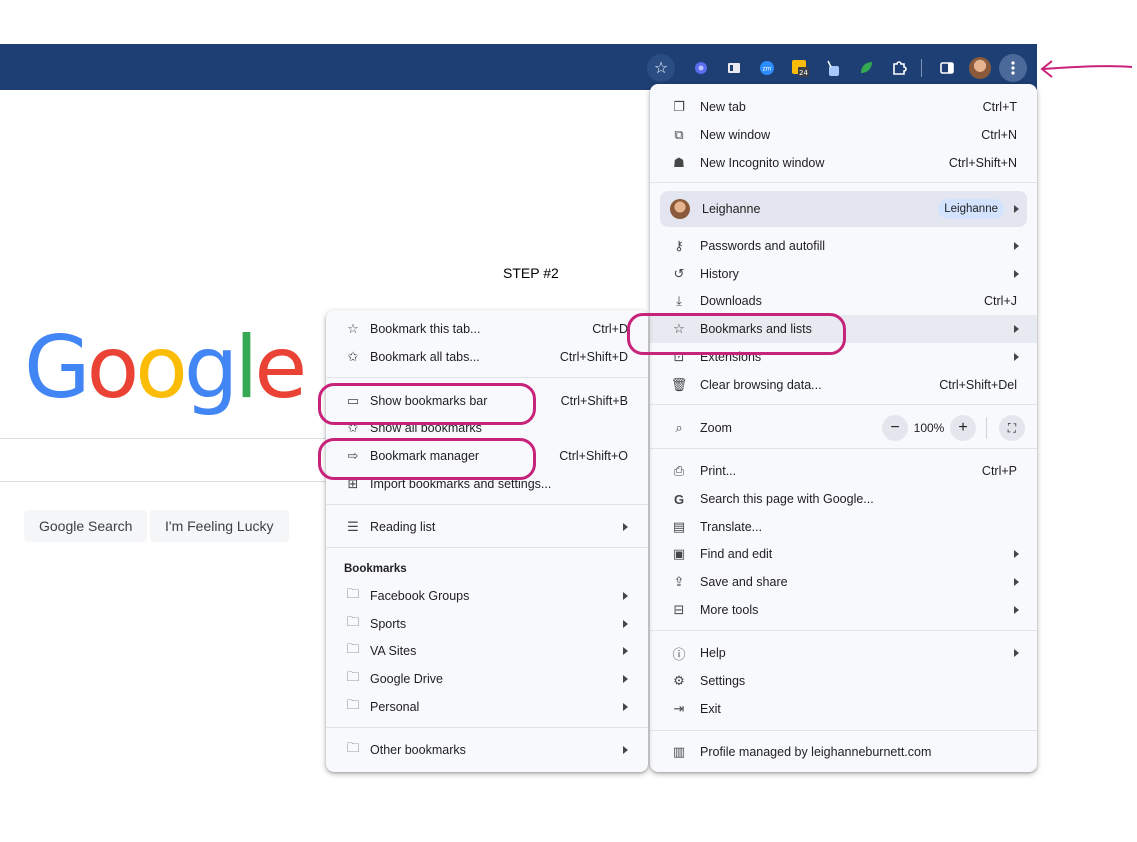 The image size is (1137, 842). Describe the element at coordinates (679, 162) in the screenshot. I see `incognito-icon: ☗` at that location.